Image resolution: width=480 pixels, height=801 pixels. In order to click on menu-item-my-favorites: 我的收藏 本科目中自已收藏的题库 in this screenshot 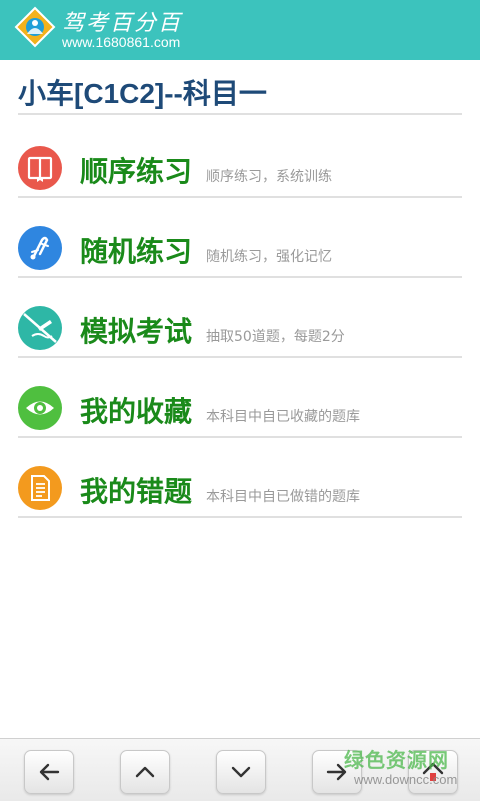, I will do `click(240, 408)`.